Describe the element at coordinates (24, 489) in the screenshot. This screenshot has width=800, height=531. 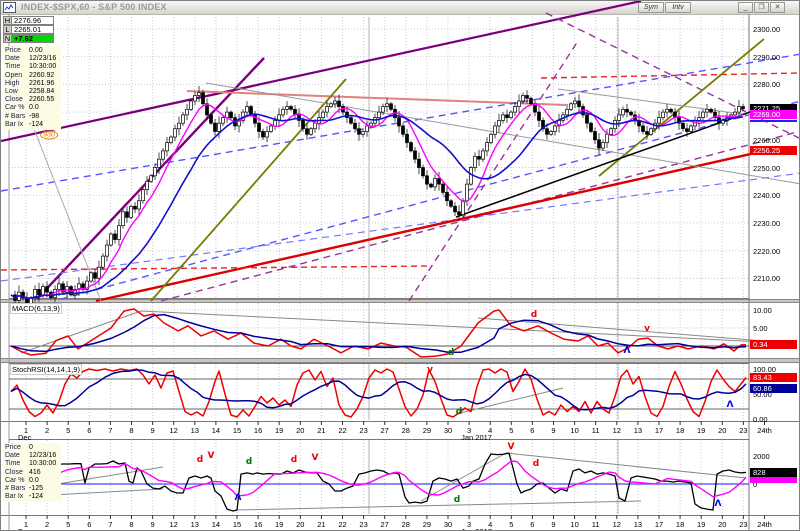
I see `data-window-row: # Bars -125` at that location.